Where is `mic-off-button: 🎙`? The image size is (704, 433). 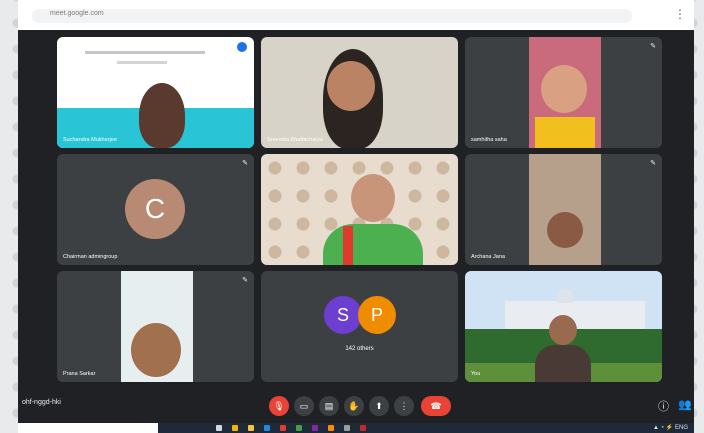 mic-off-button: 🎙 is located at coordinates (279, 406).